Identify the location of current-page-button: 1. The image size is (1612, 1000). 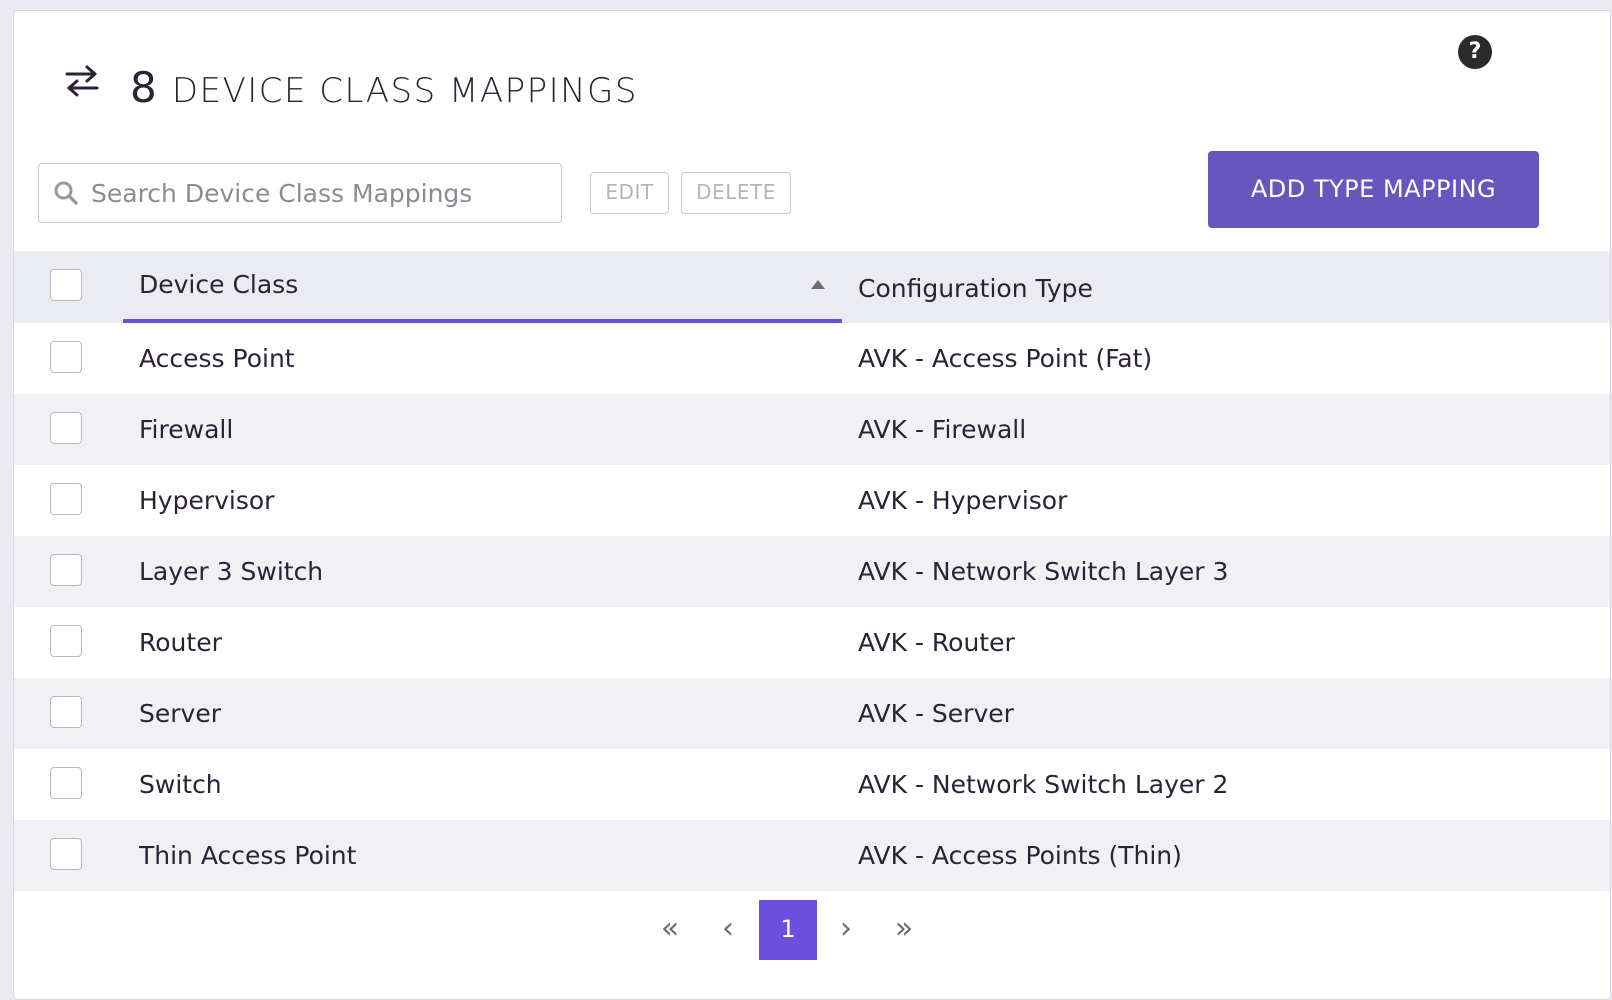
(788, 930).